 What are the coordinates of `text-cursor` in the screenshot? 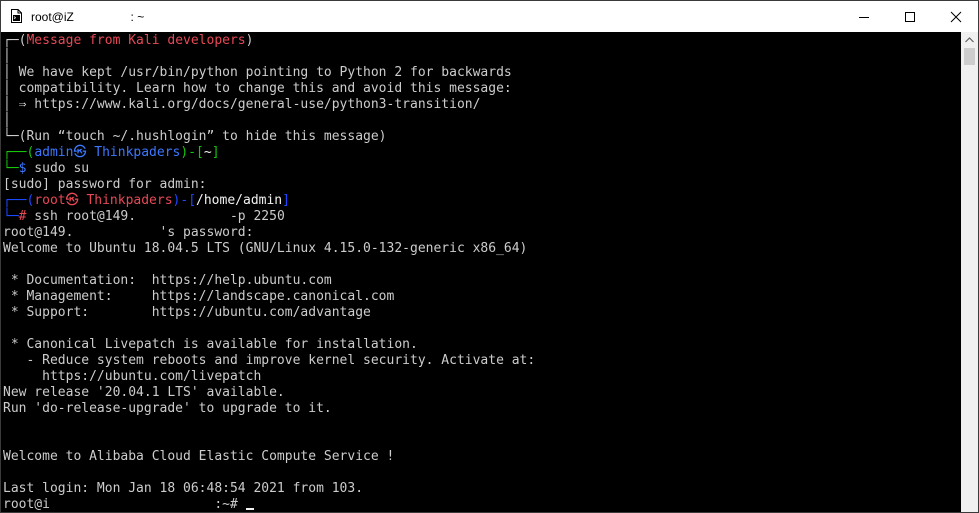 It's located at (249, 509).